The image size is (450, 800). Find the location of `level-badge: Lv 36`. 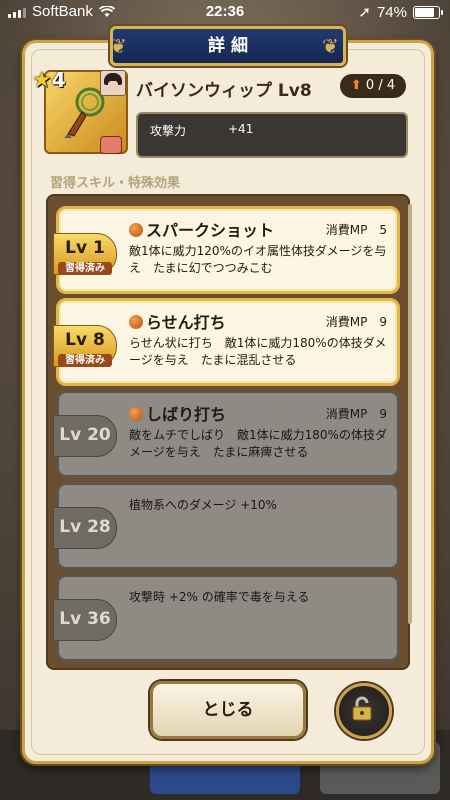

level-badge: Lv 36 is located at coordinates (85, 620).